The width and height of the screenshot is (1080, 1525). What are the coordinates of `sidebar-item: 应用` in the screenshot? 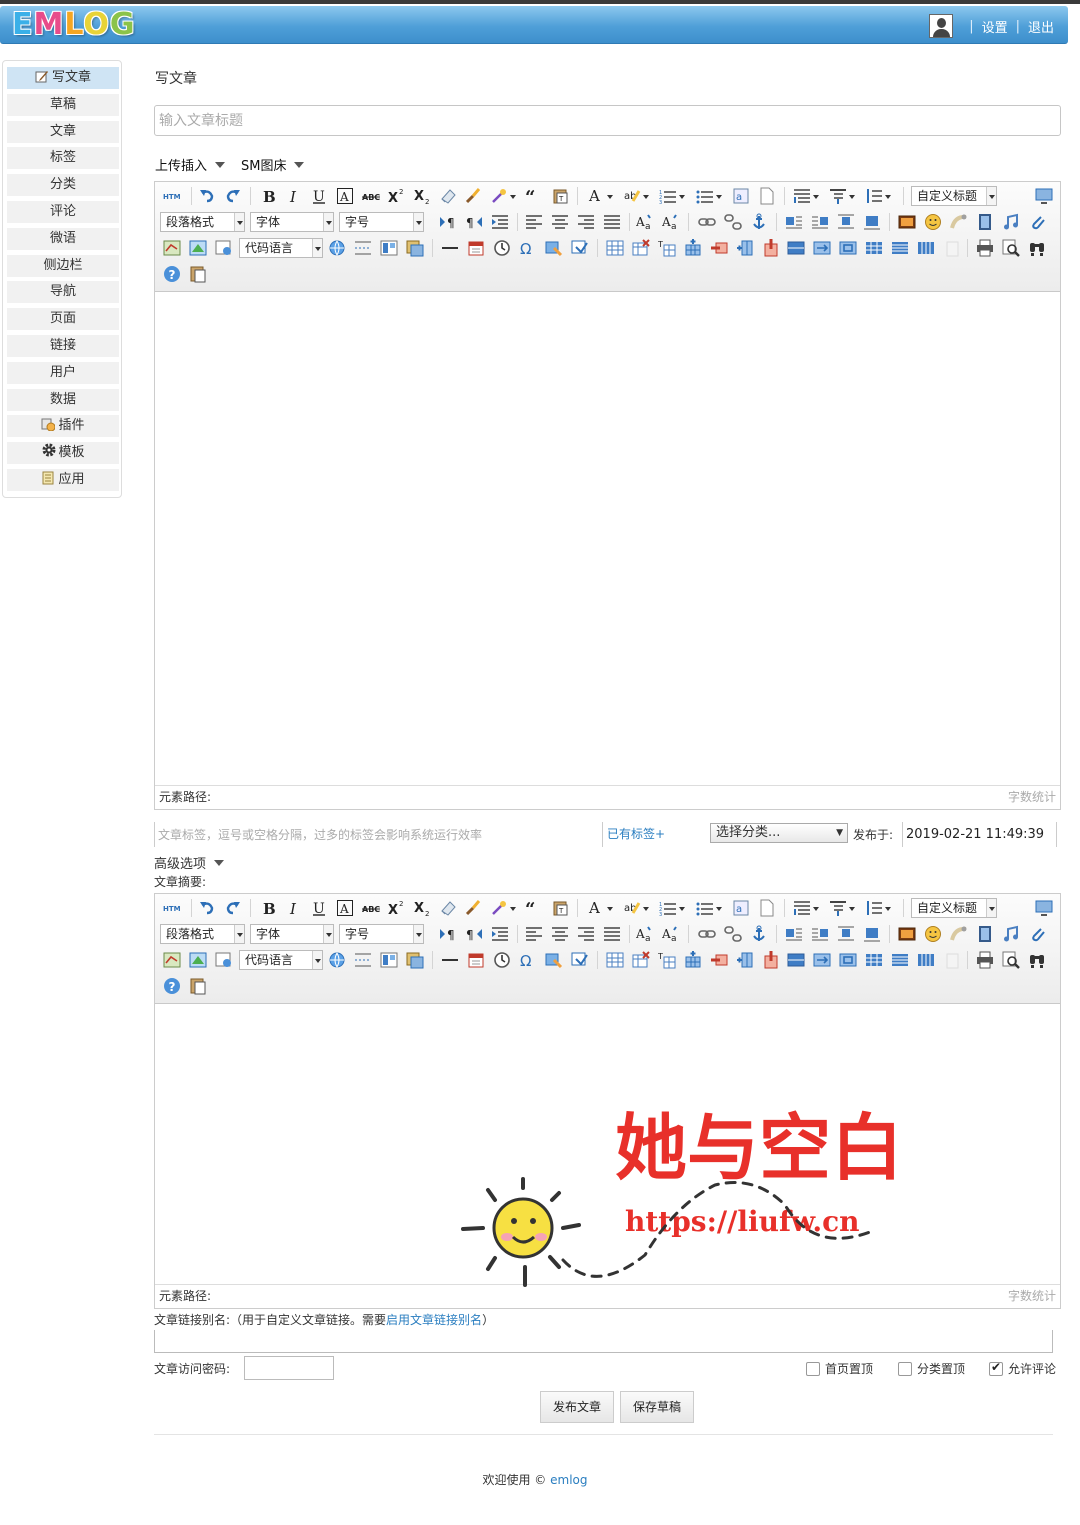 It's located at (63, 480).